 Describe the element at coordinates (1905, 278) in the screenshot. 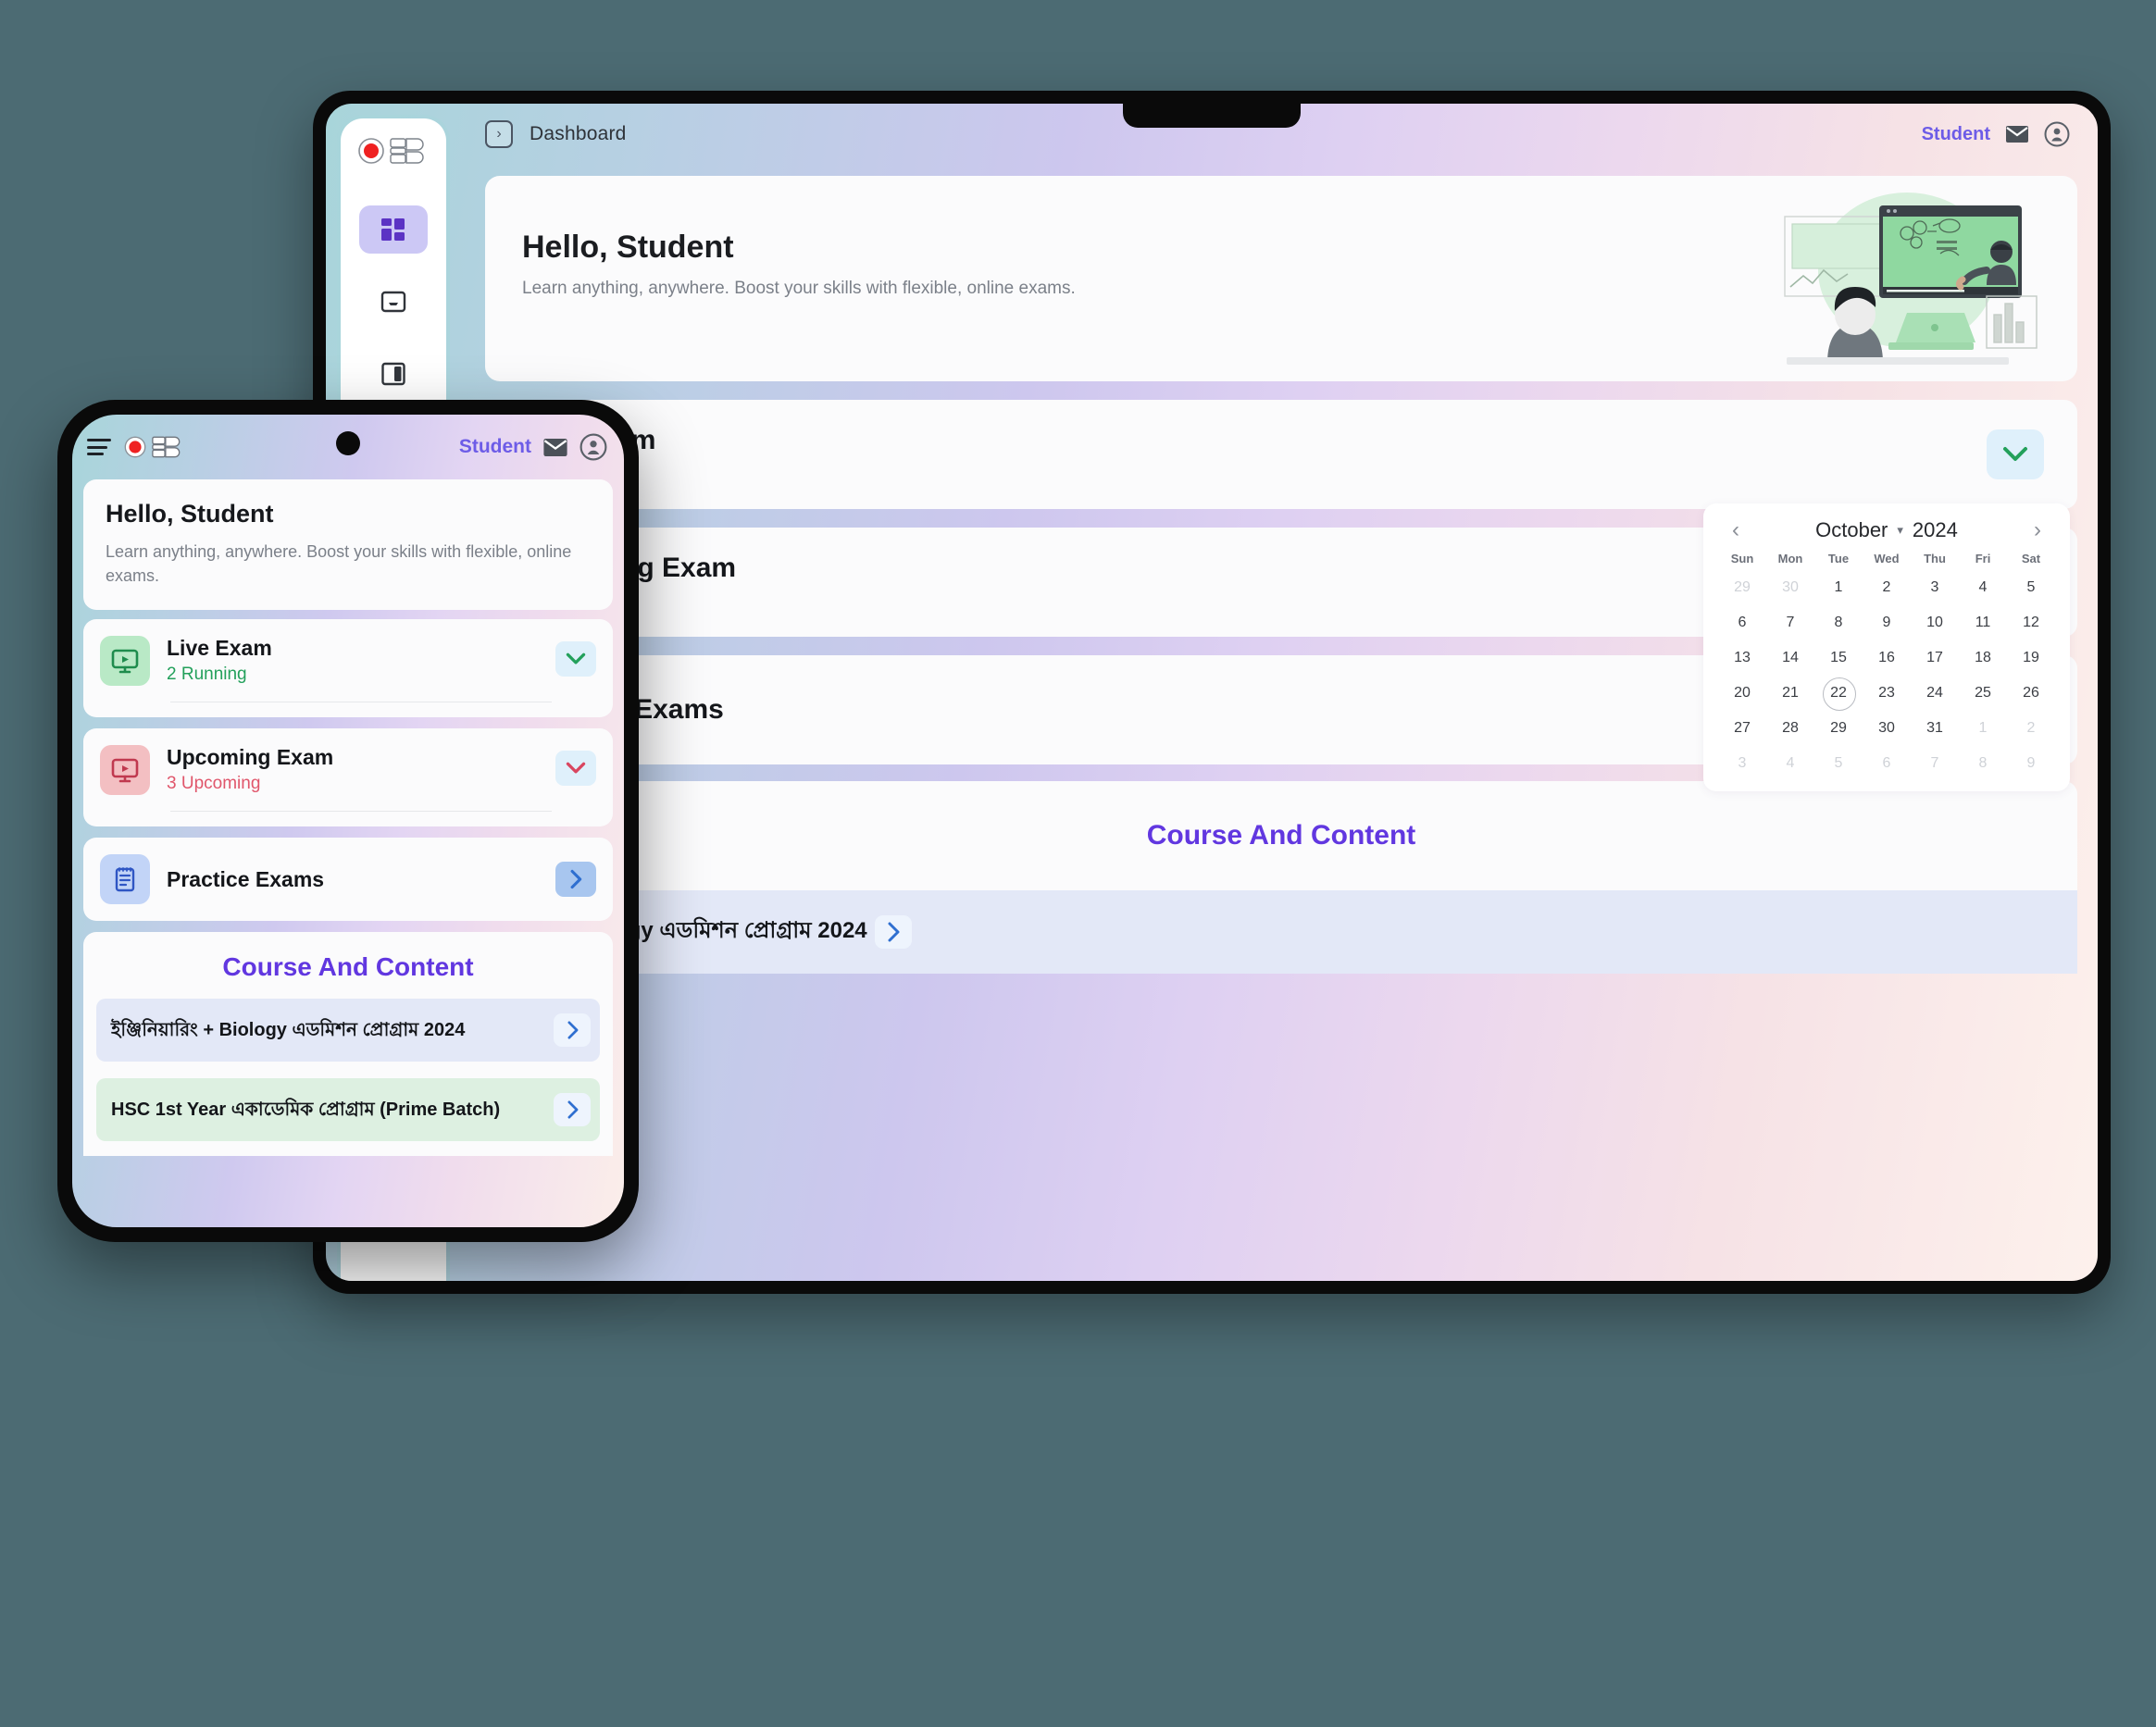

I see `online-learning-illustration` at that location.